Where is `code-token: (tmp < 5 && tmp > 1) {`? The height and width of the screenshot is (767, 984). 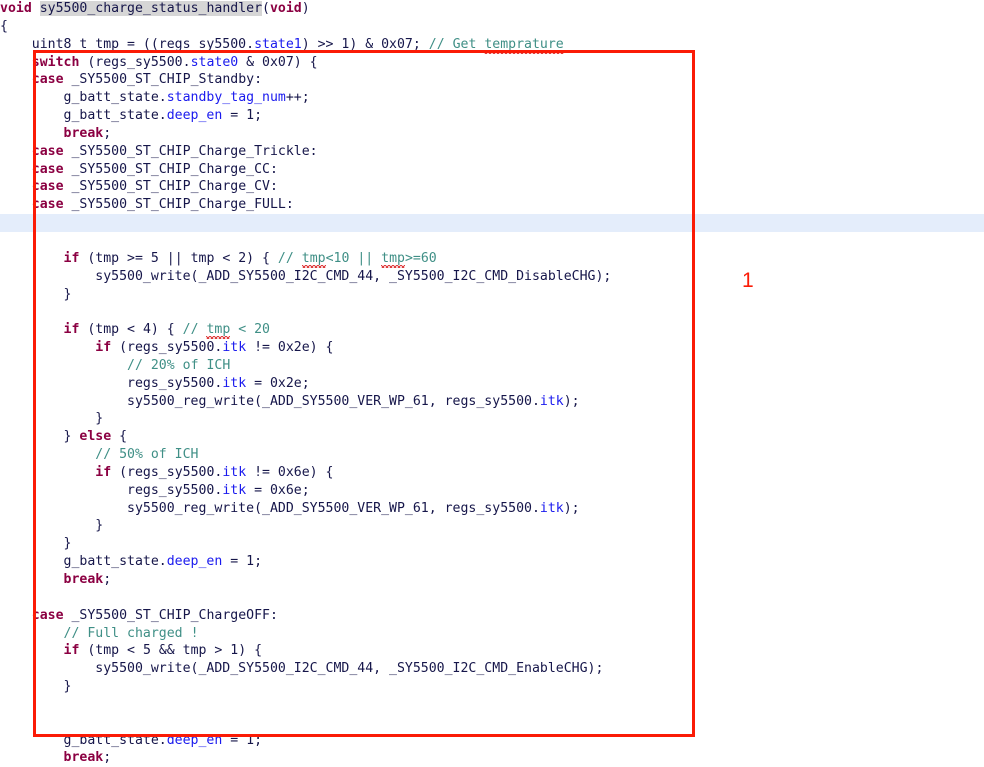
code-token: (tmp < 5 && tmp > 1) { is located at coordinates (171, 651).